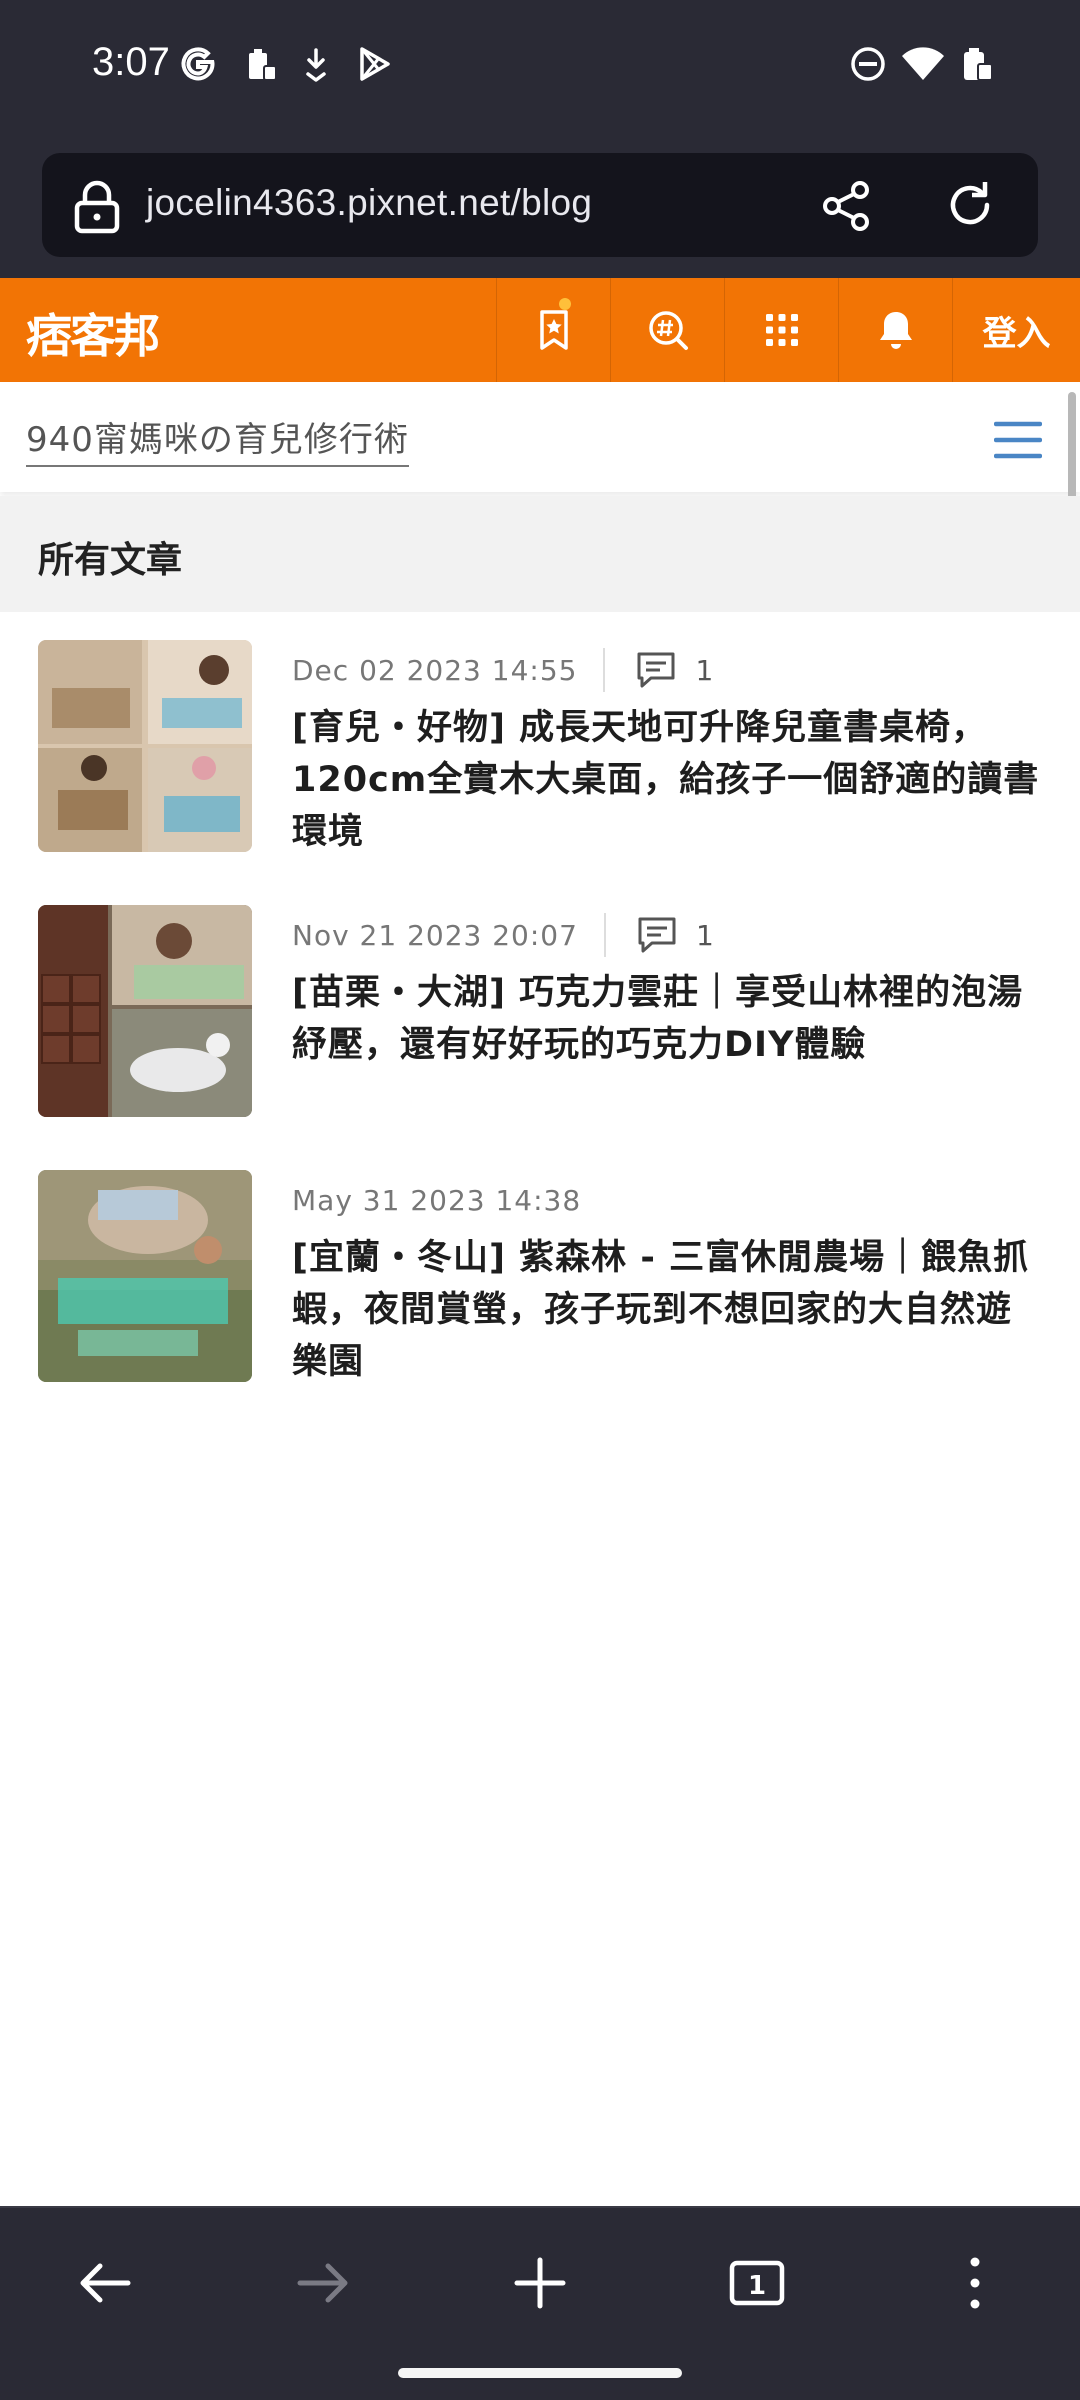 This screenshot has width=1080, height=2400. I want to click on bell-icon, so click(895, 330).